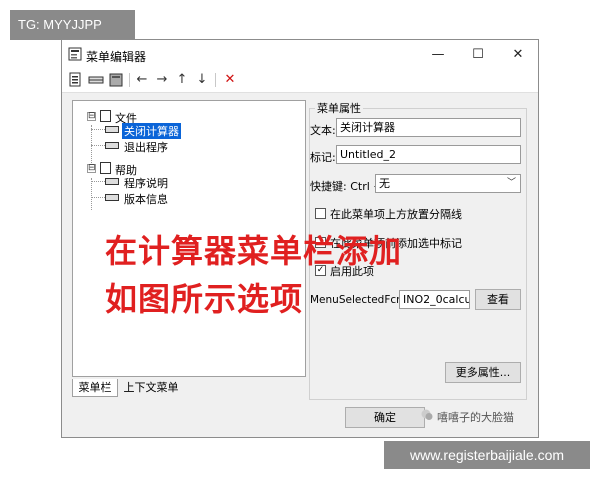  Describe the element at coordinates (475, 417) in the screenshot. I see `wechat-source: 嘻嘻子的大脸猫` at that location.